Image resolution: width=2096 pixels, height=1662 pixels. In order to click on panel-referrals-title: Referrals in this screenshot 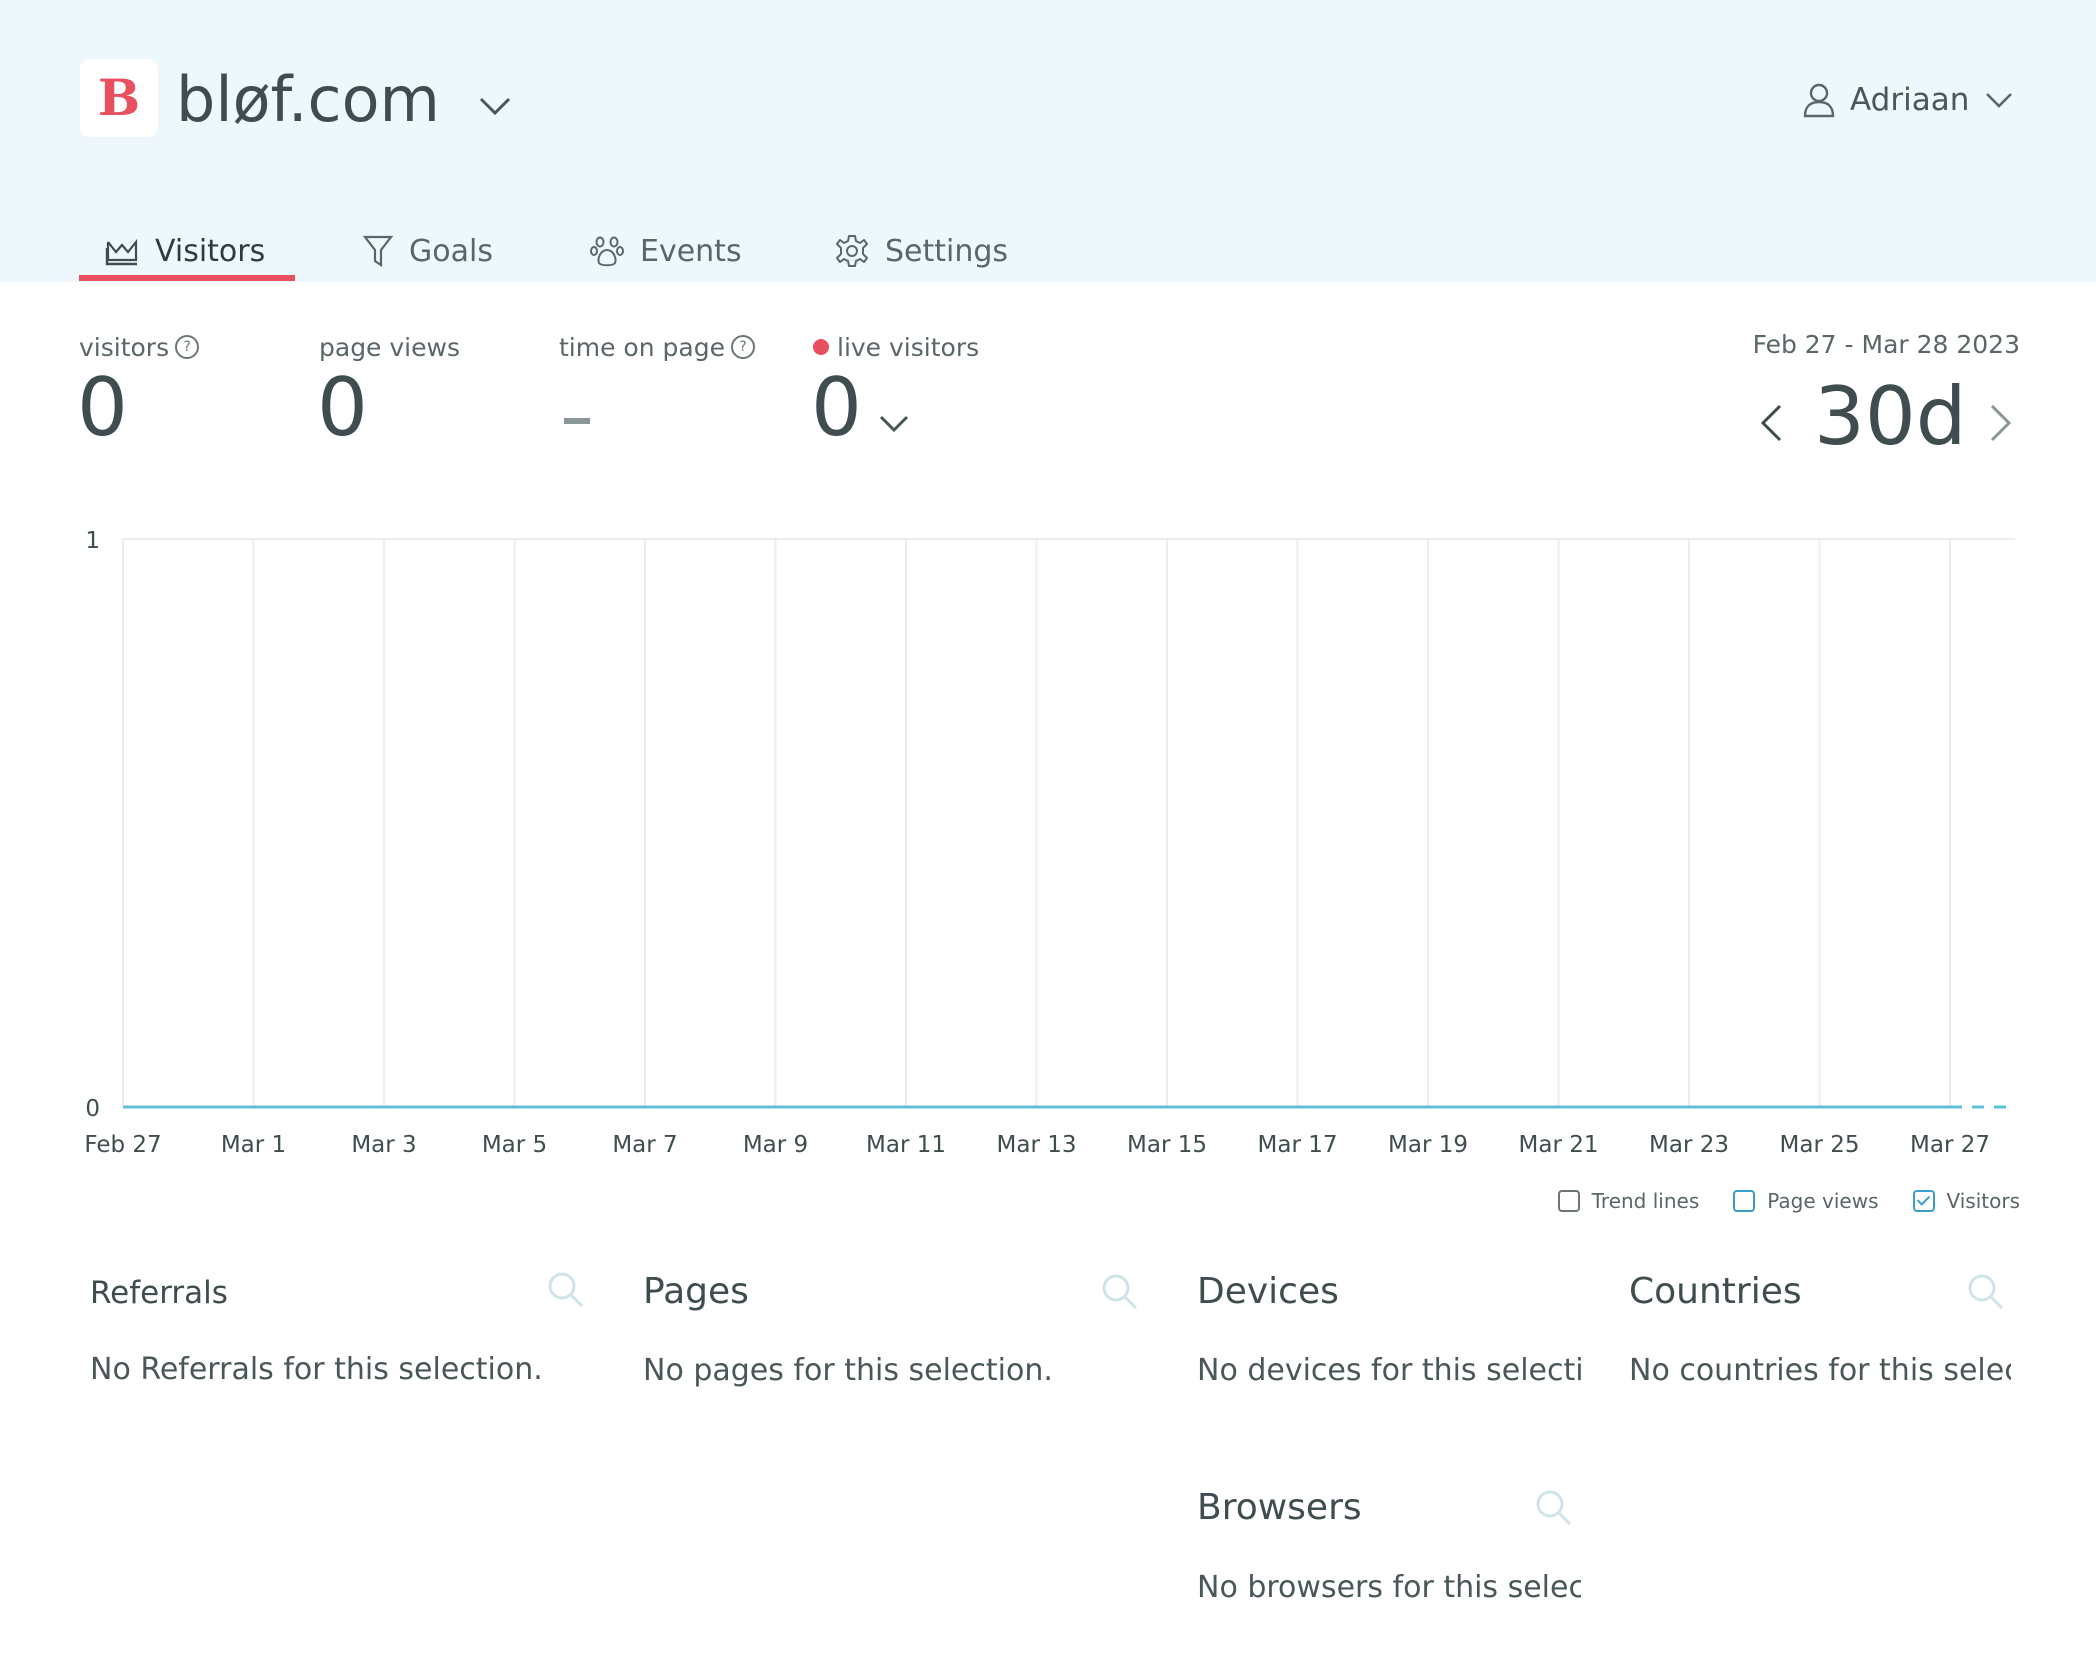, I will do `click(159, 1293)`.